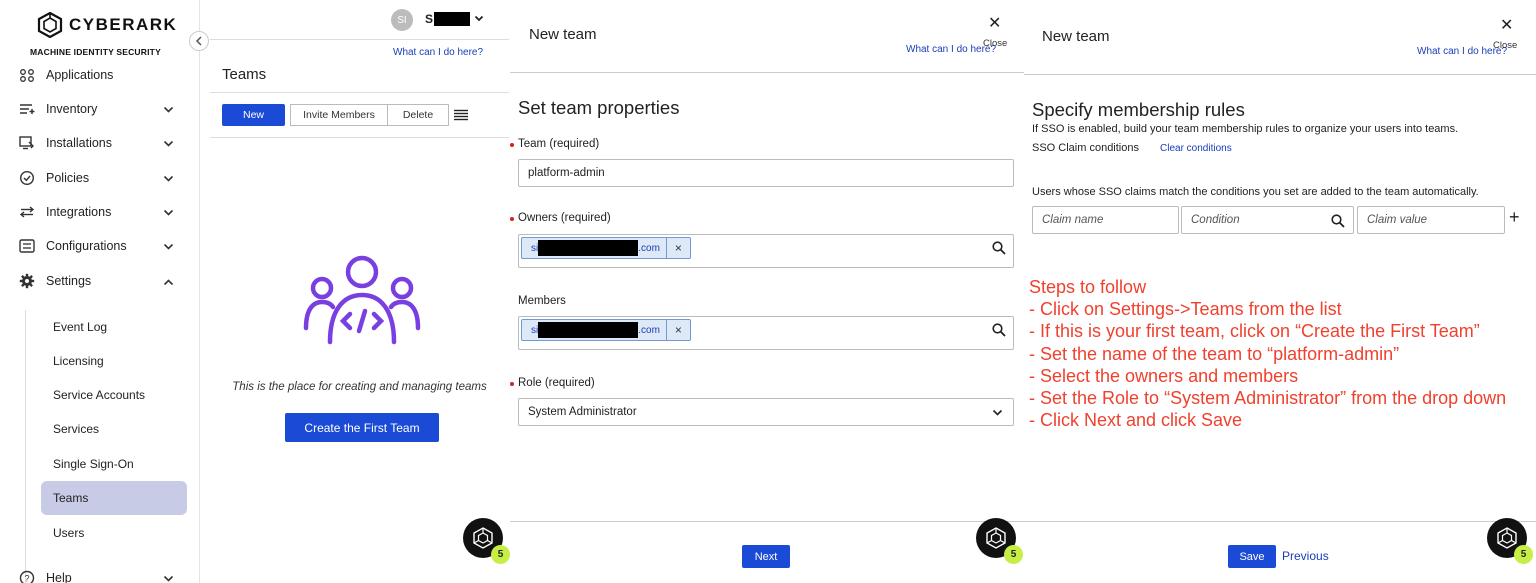 This screenshot has height=583, width=1536. I want to click on sidebar-item-label: Configurations, so click(86, 246).